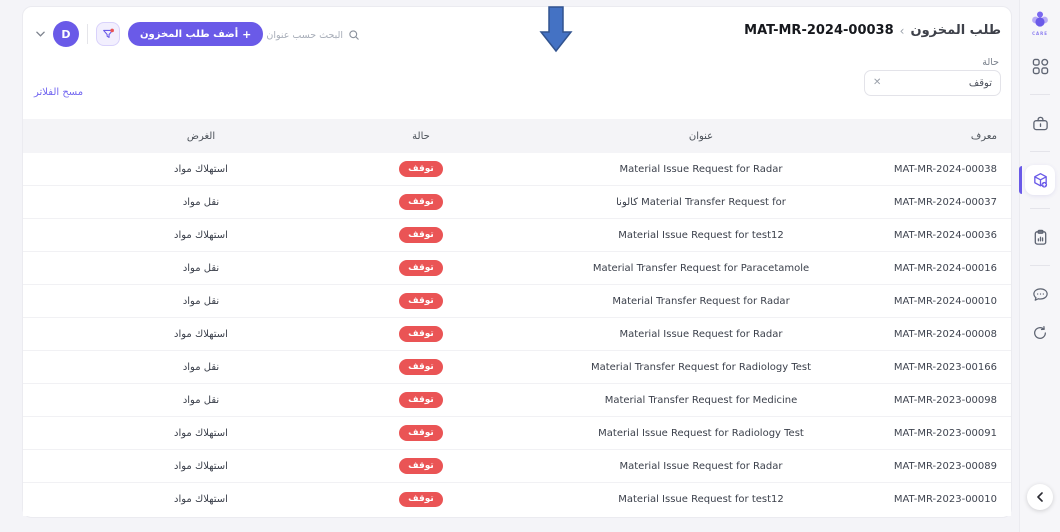 The height and width of the screenshot is (532, 1060). I want to click on row-title: Material Transfer Request for Medicine, so click(701, 400).